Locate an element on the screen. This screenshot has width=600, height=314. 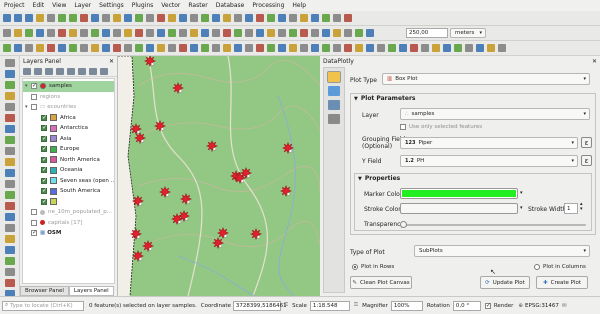
menu-item-plugins: Plugins is located at coordinates (143, 5).